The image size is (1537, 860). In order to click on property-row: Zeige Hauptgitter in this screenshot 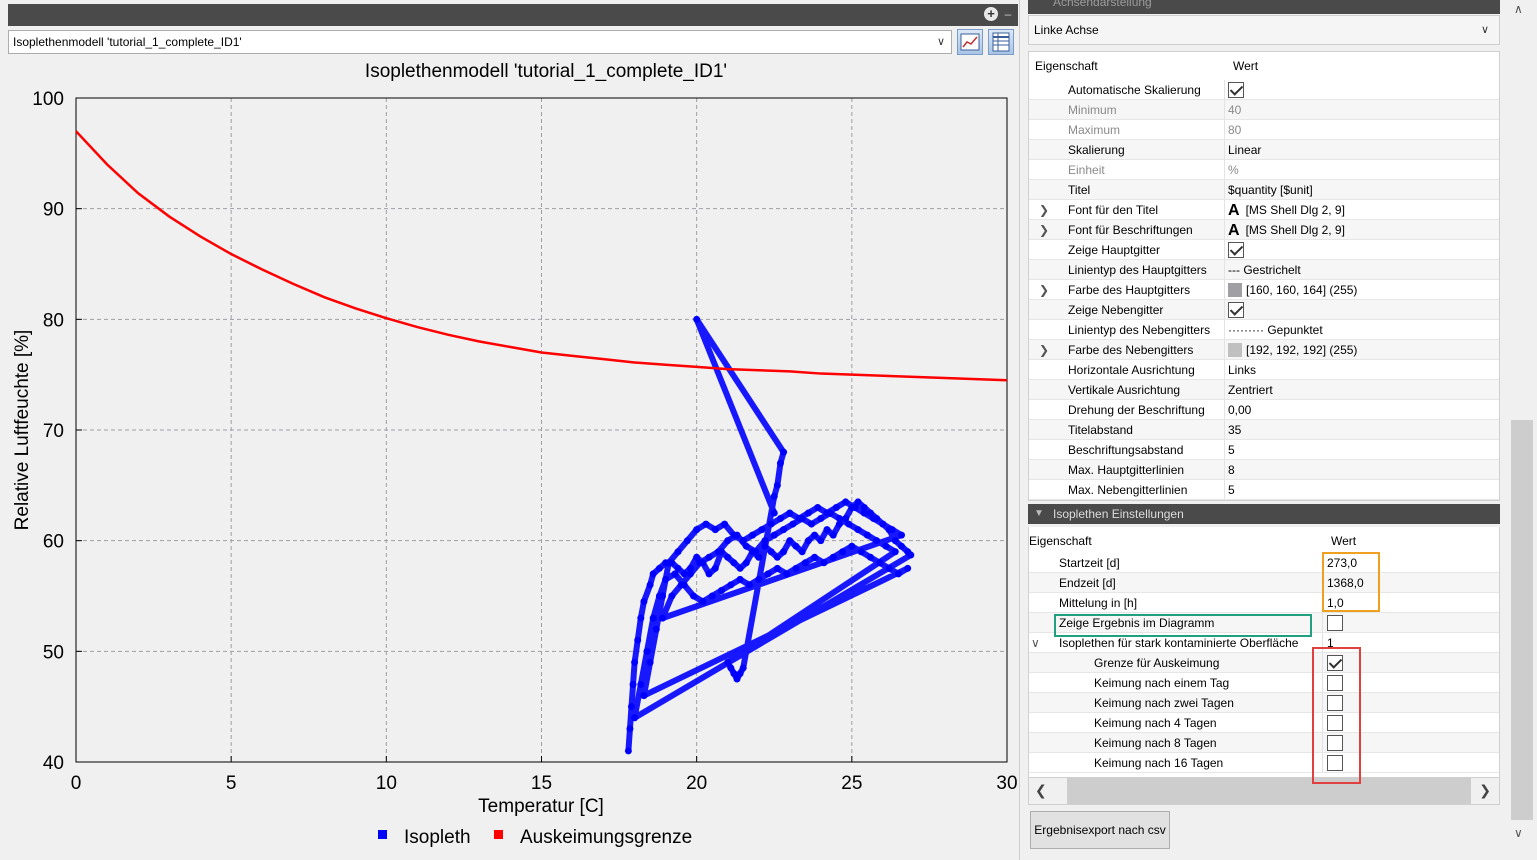, I will do `click(1264, 250)`.